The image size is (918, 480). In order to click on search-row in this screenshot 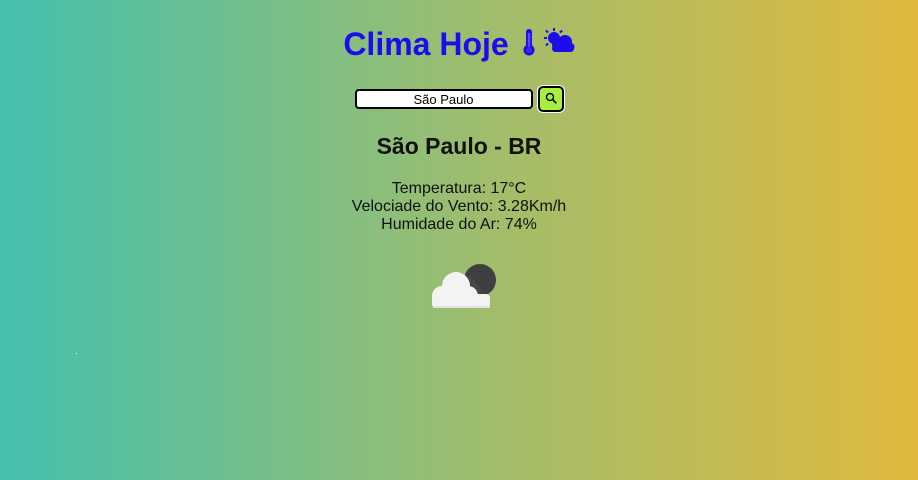, I will do `click(459, 100)`.